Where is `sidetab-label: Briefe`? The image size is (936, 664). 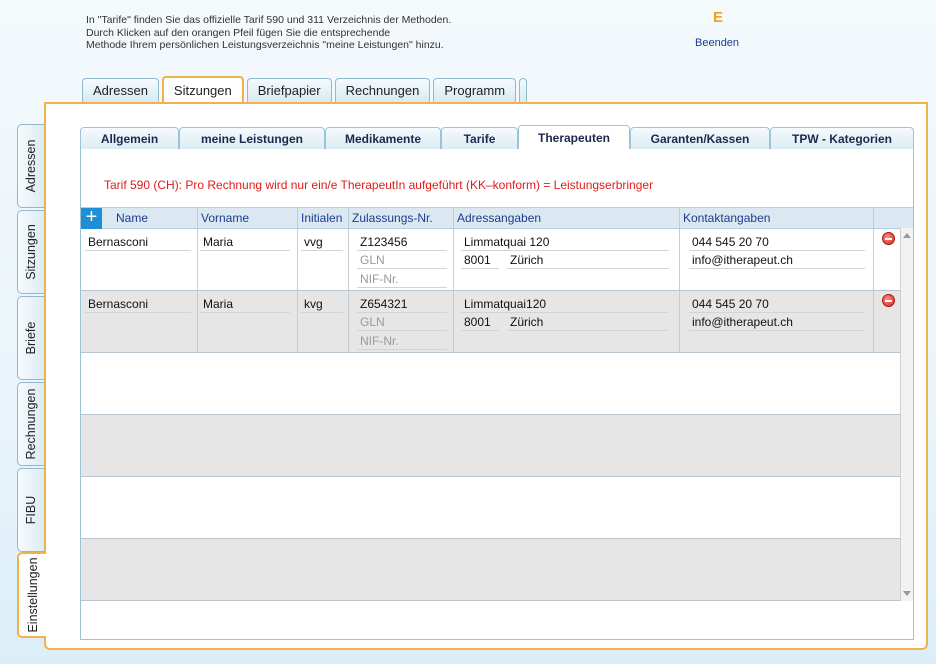 sidetab-label: Briefe is located at coordinates (31, 338).